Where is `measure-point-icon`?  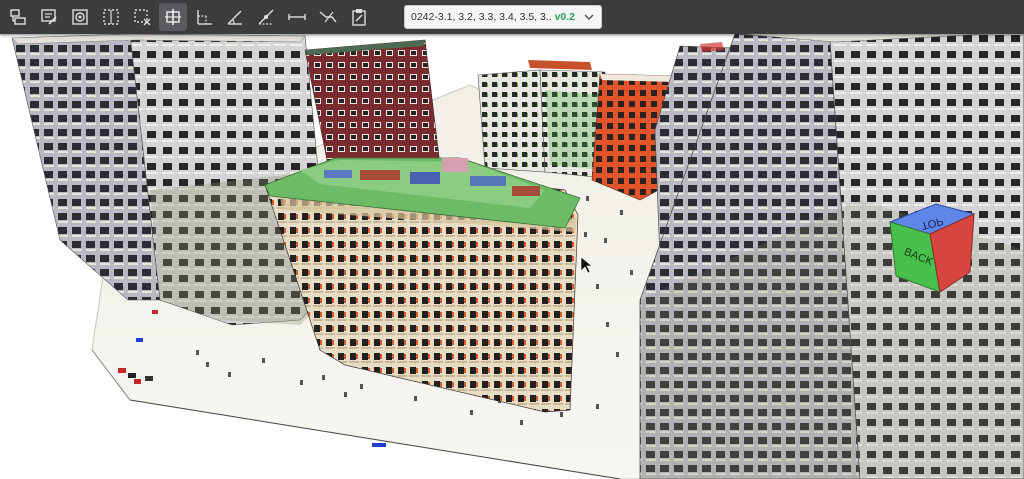 measure-point-icon is located at coordinates (204, 17).